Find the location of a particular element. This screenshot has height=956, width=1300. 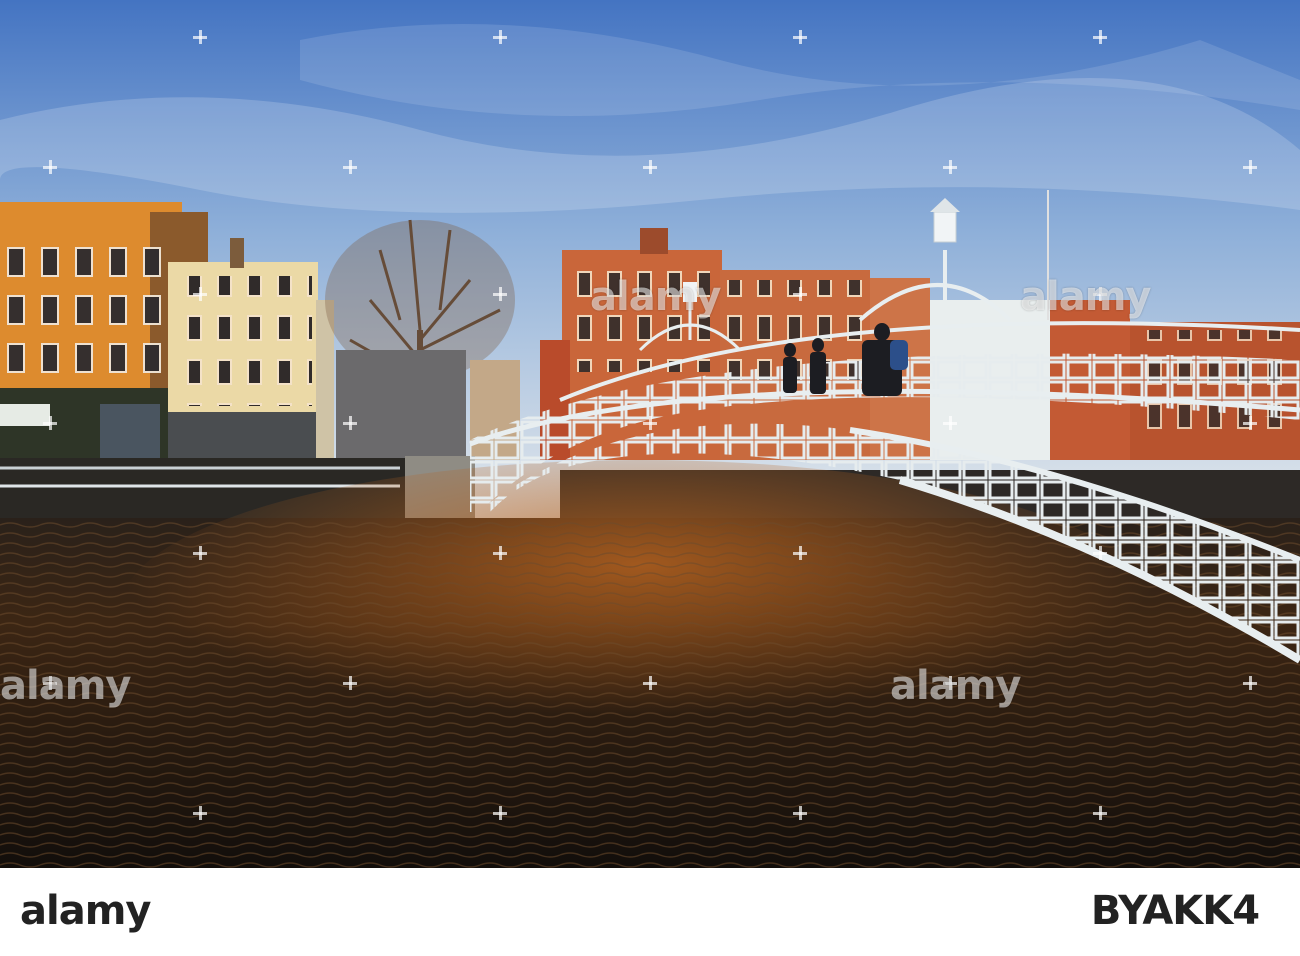

cream-building is located at coordinates (251, 349).